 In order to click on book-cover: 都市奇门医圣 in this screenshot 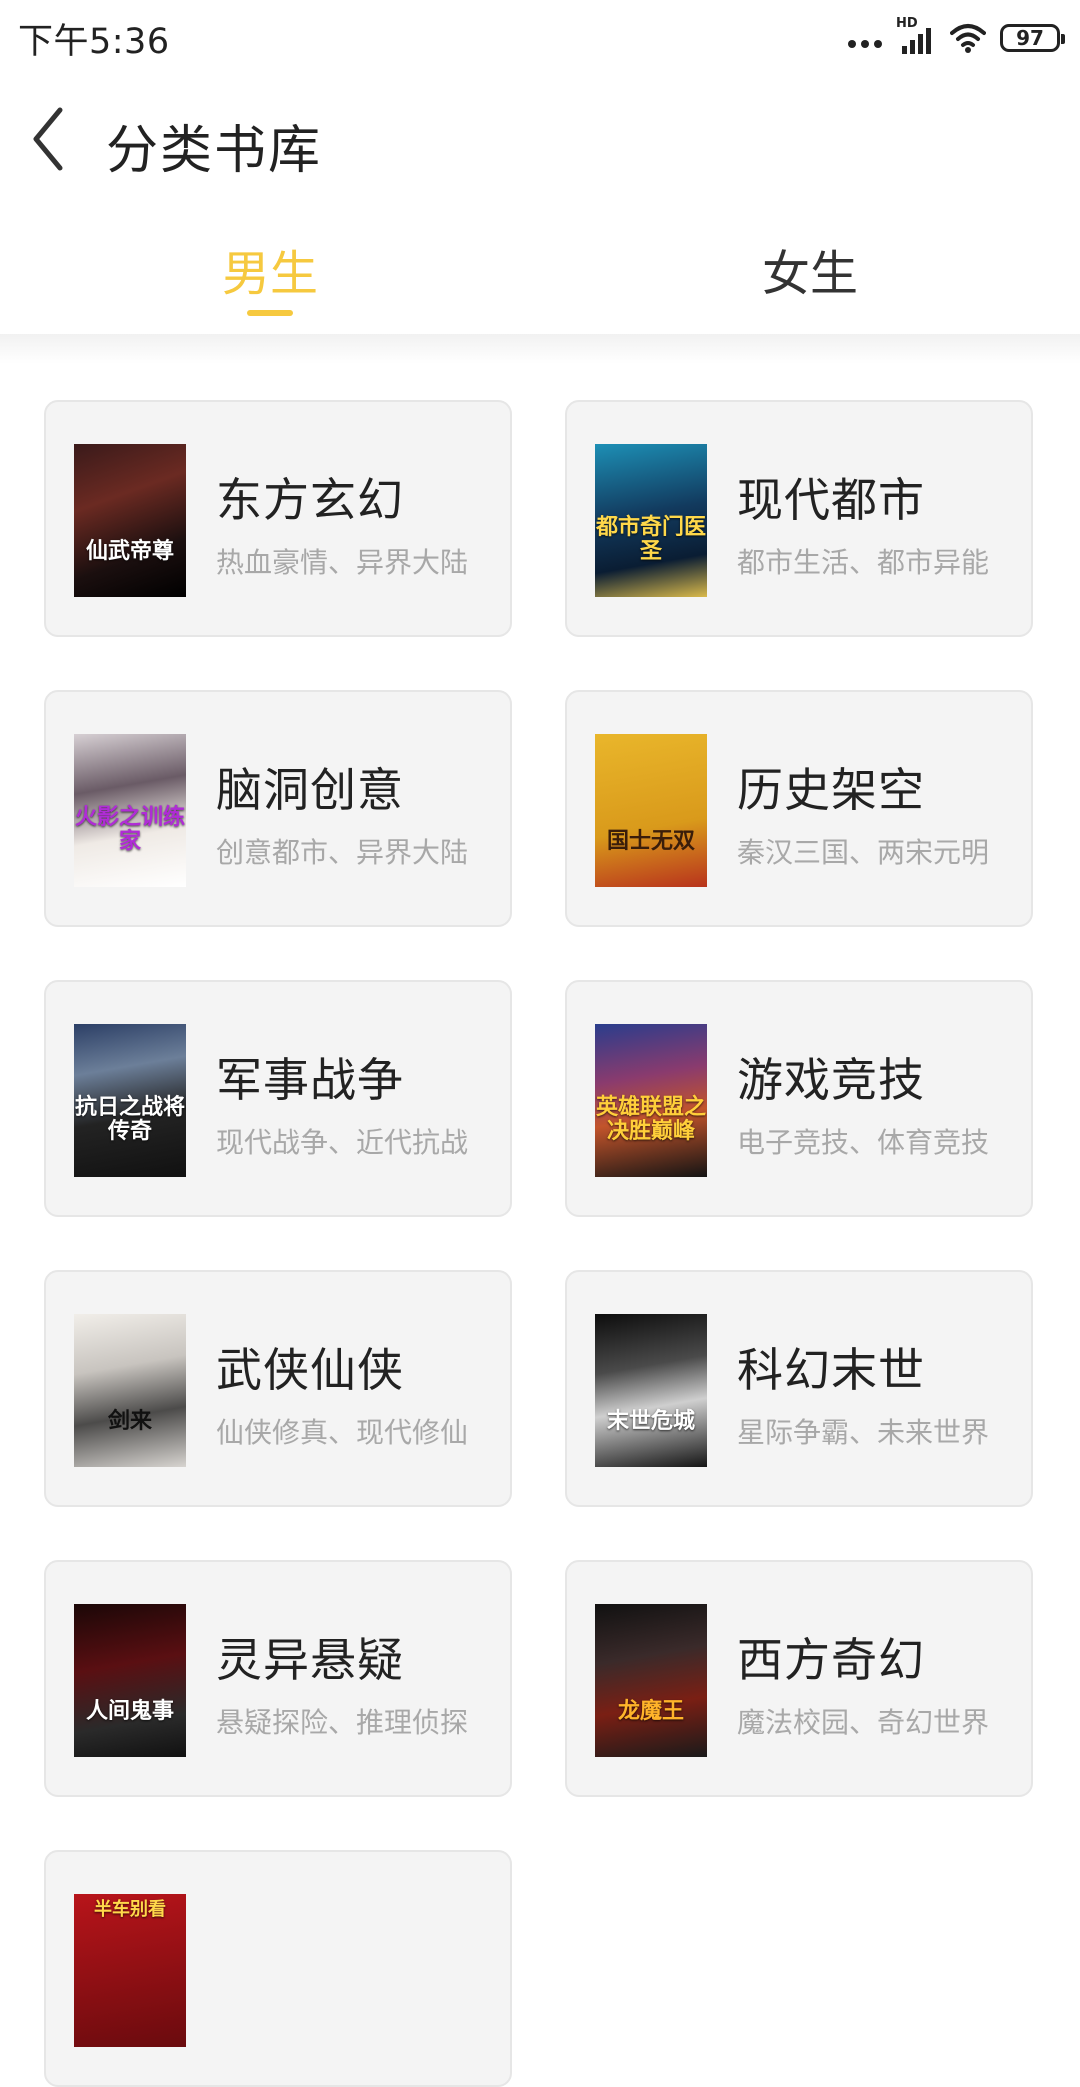, I will do `click(651, 520)`.